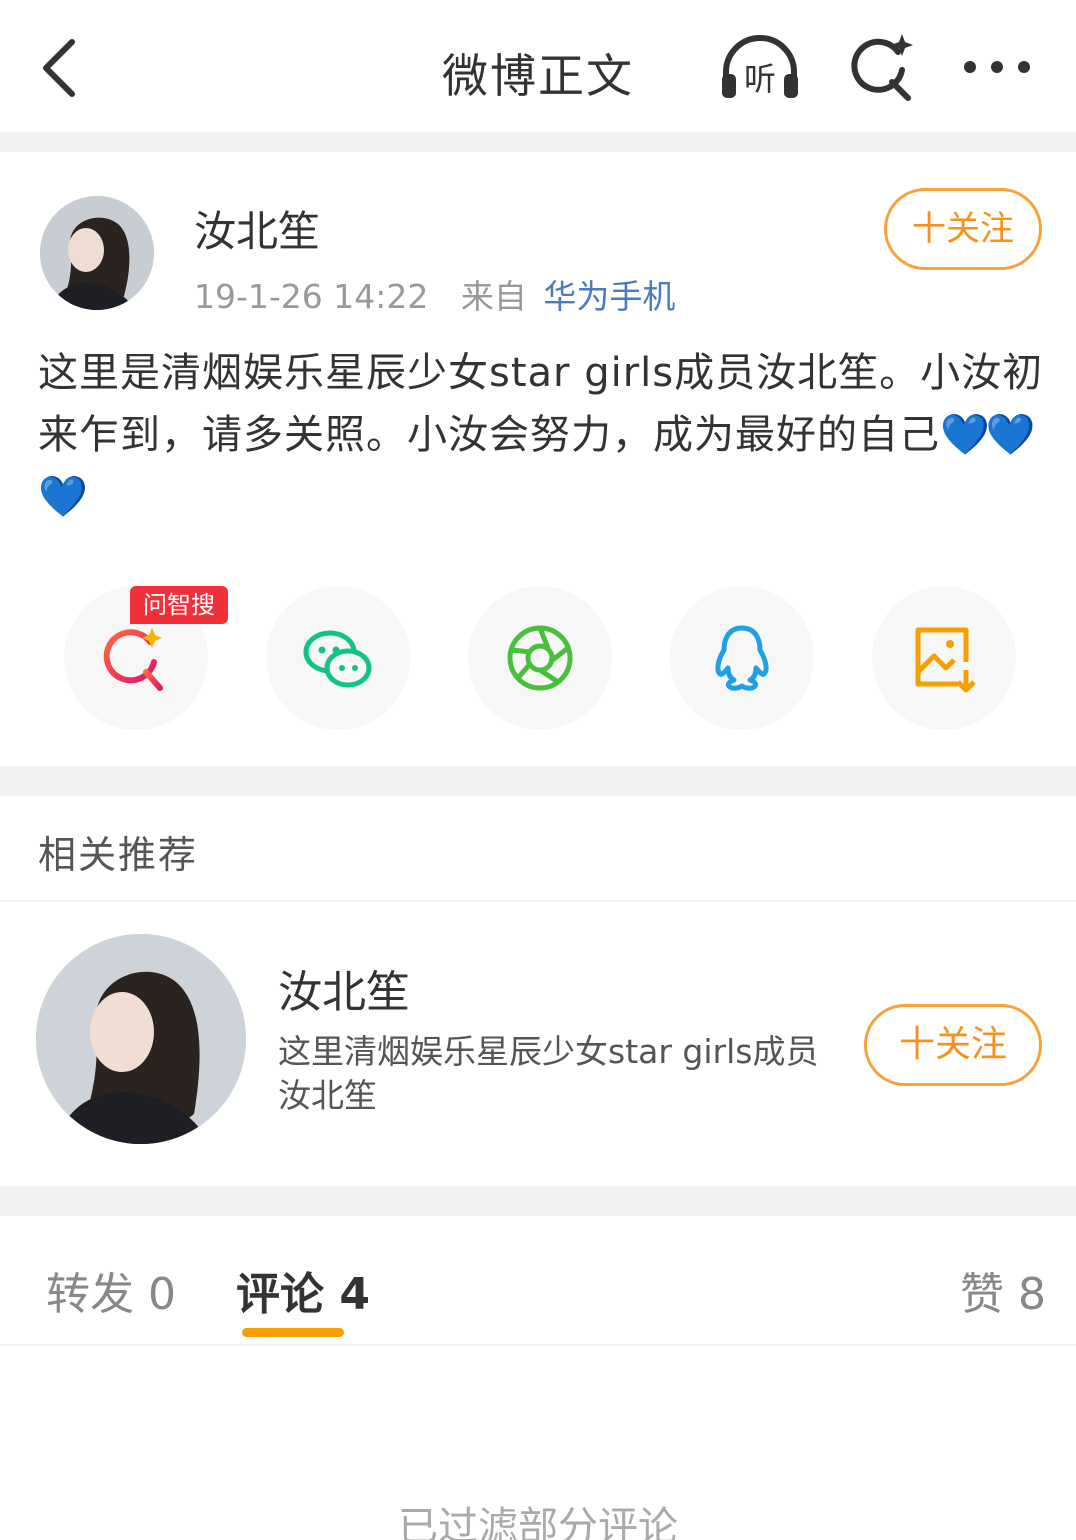 The height and width of the screenshot is (1540, 1076). Describe the element at coordinates (609, 296) in the screenshot. I see `post-source: 华为手机` at that location.